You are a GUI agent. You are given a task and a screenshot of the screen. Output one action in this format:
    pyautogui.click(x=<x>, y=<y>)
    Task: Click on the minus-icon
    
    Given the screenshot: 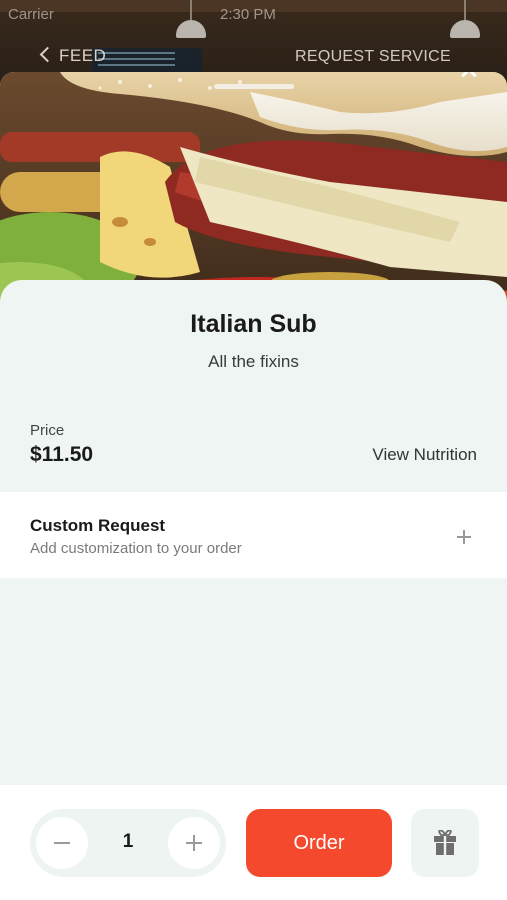 What is the action you would take?
    pyautogui.click(x=62, y=843)
    